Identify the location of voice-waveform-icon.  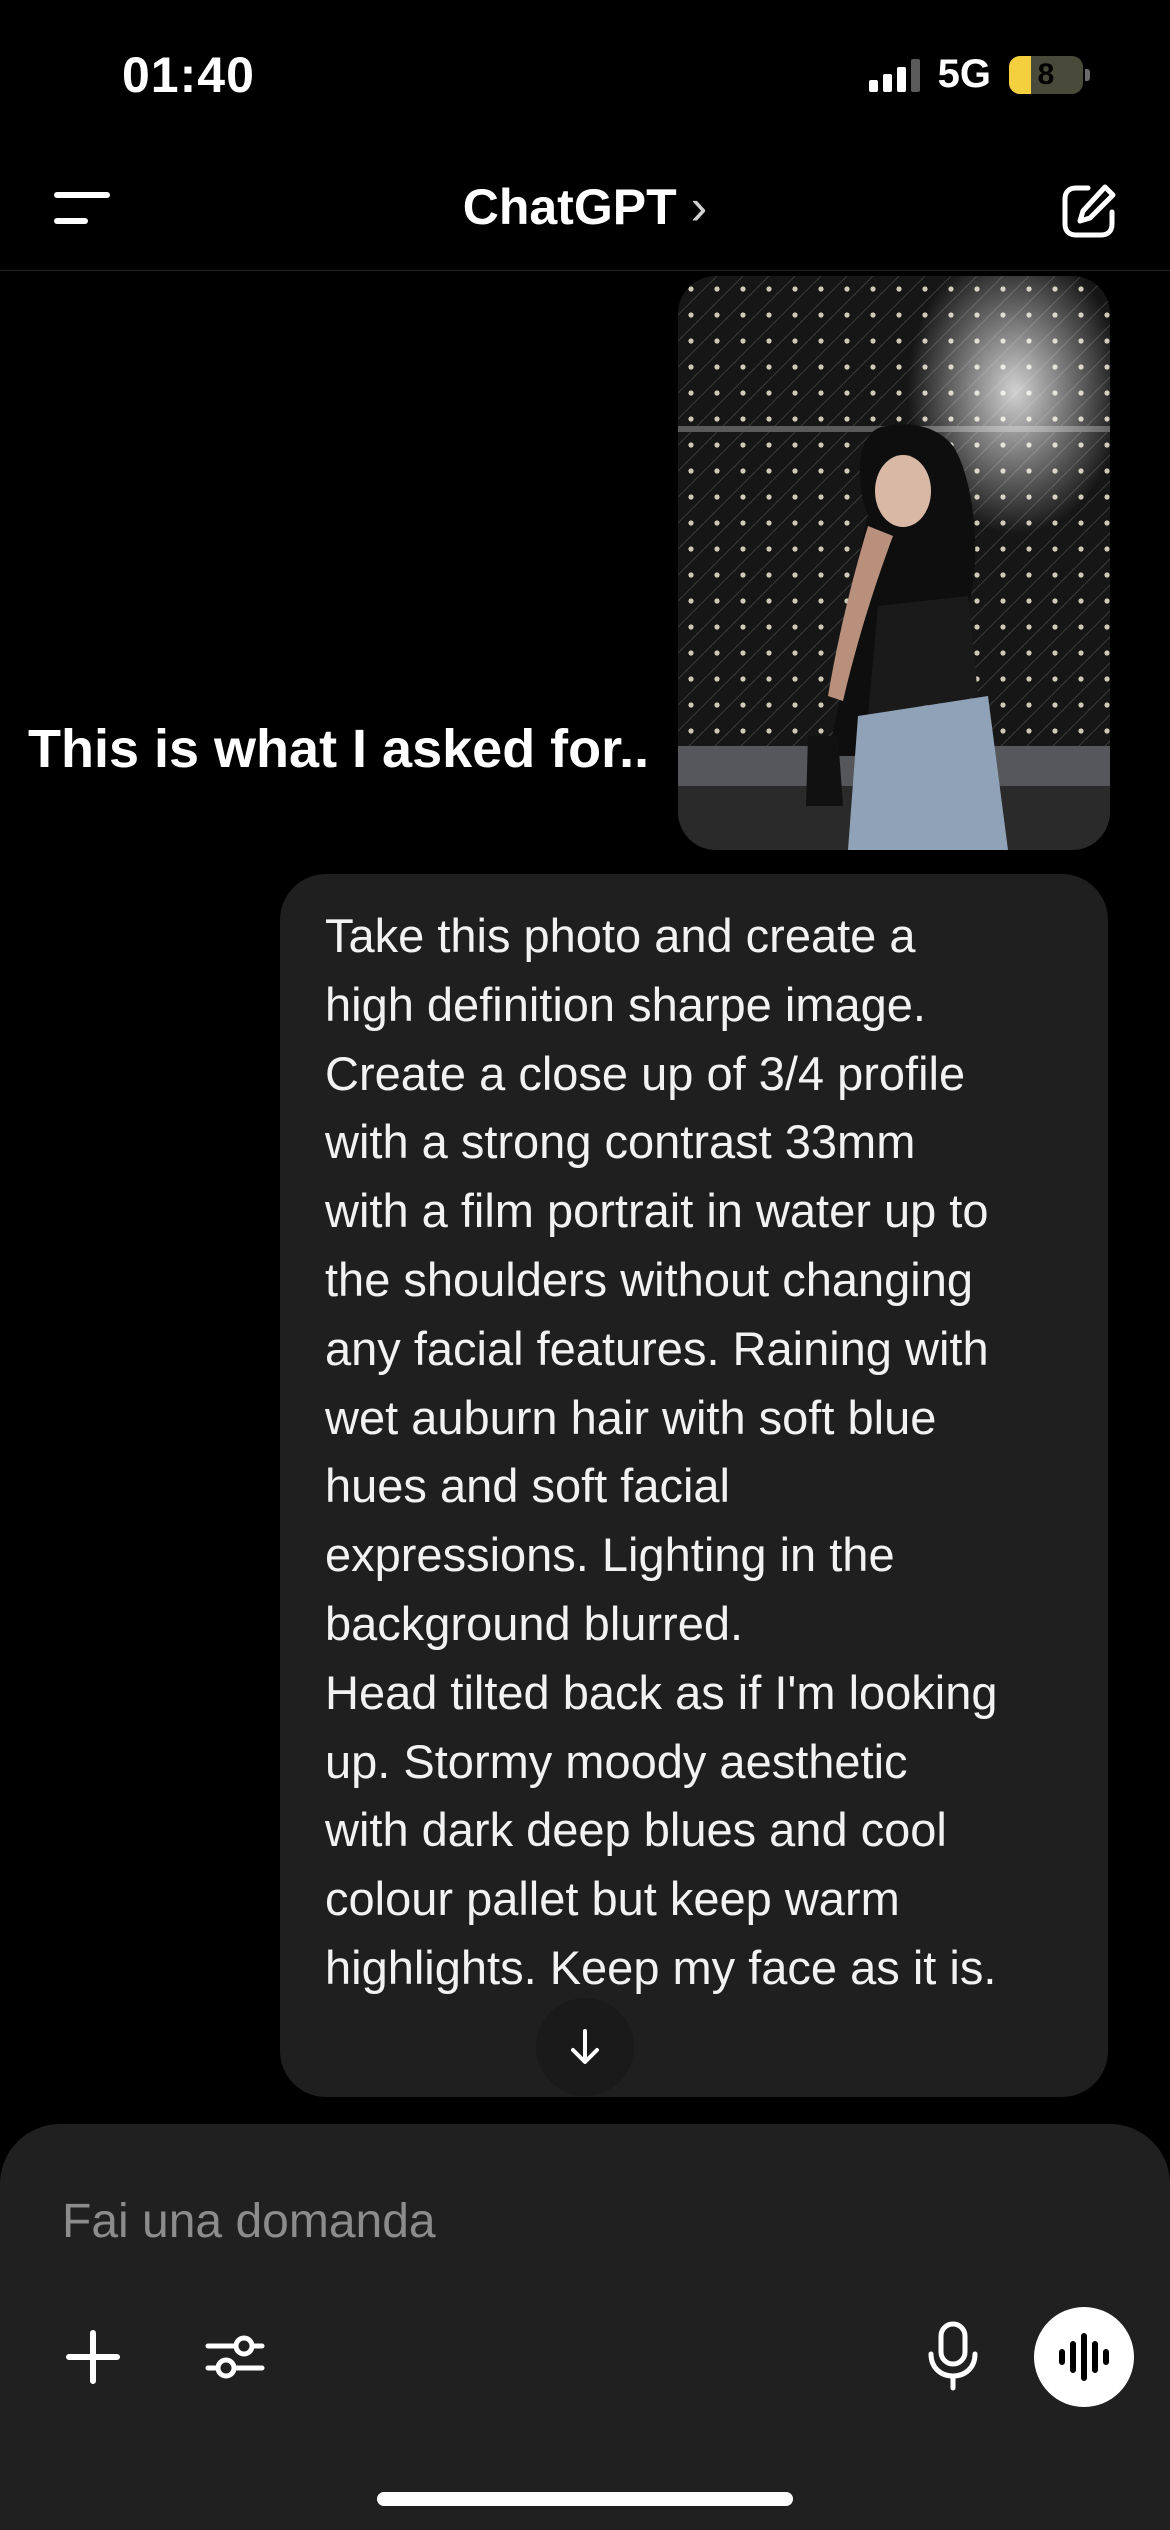
(1084, 2357).